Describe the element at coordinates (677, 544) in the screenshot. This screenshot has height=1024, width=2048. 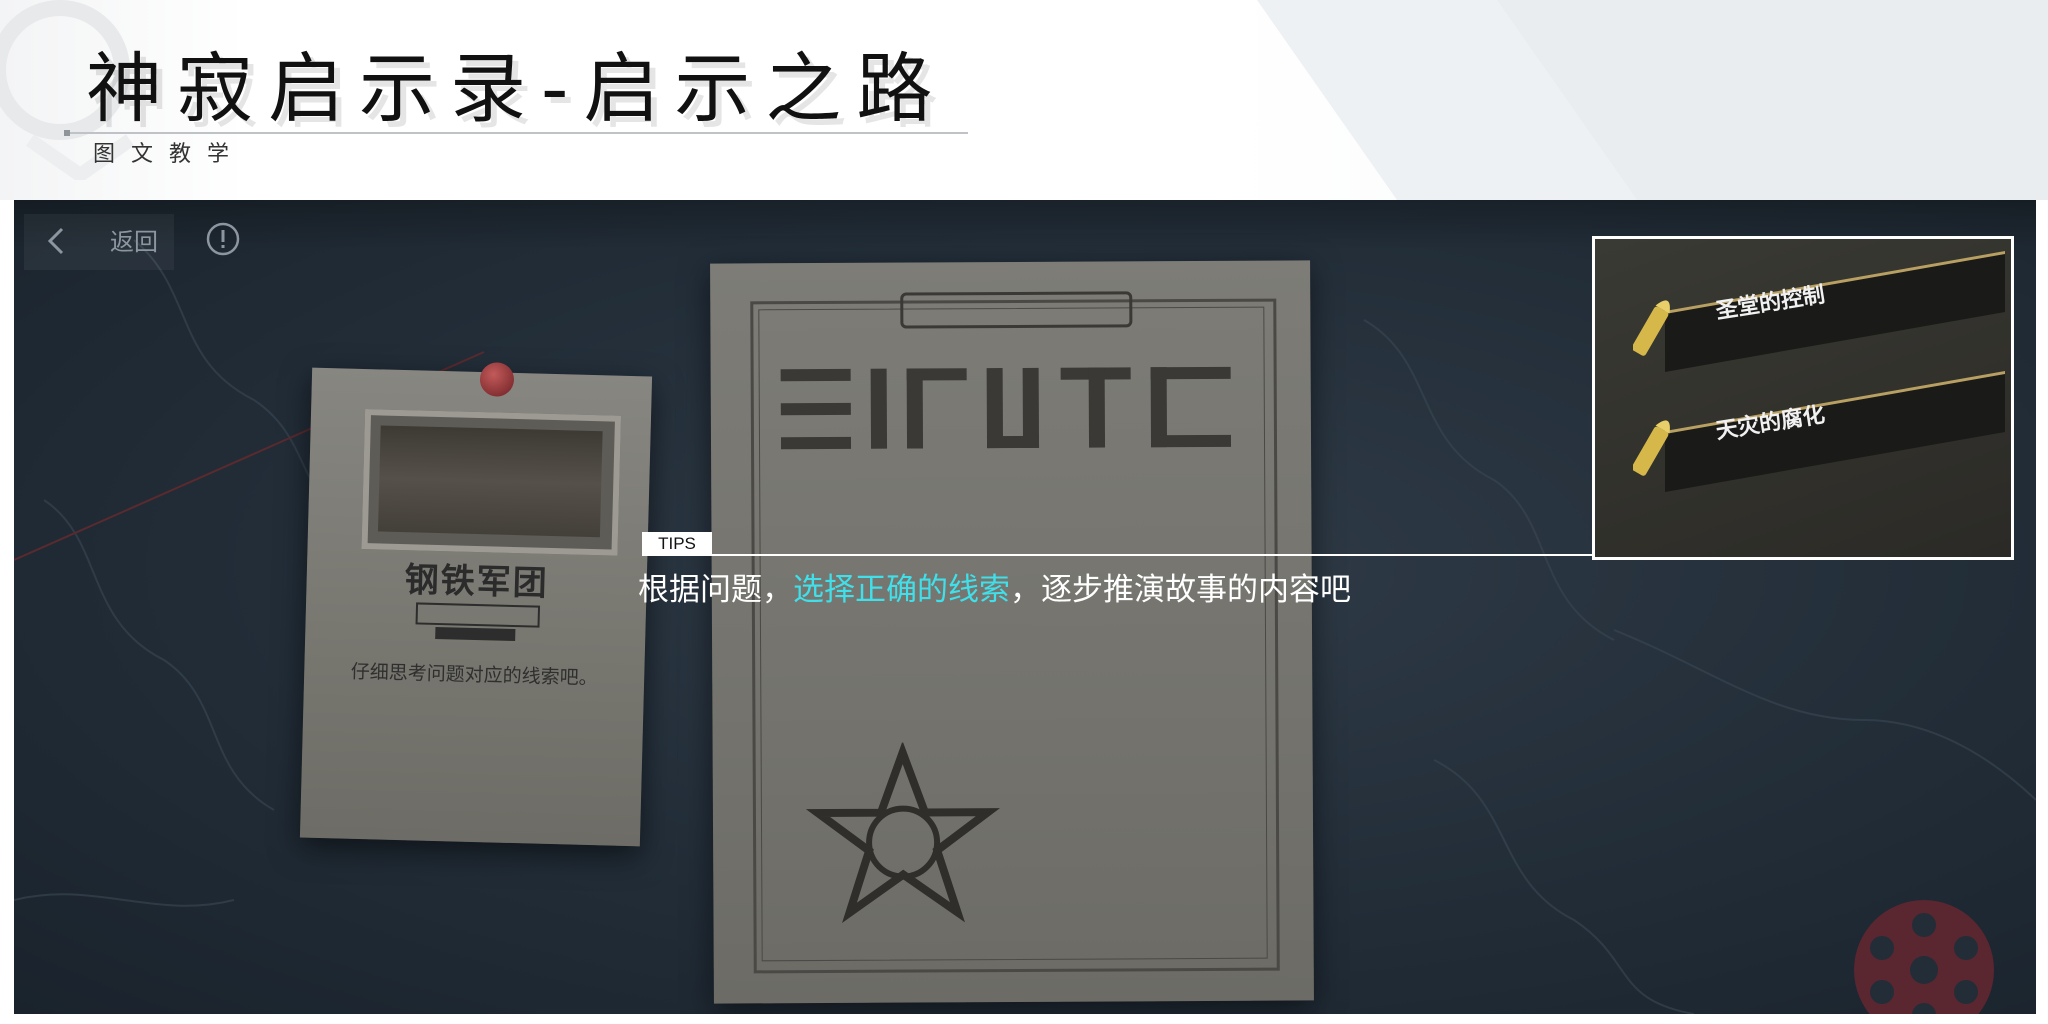
I see `tips-tag: TIPS` at that location.